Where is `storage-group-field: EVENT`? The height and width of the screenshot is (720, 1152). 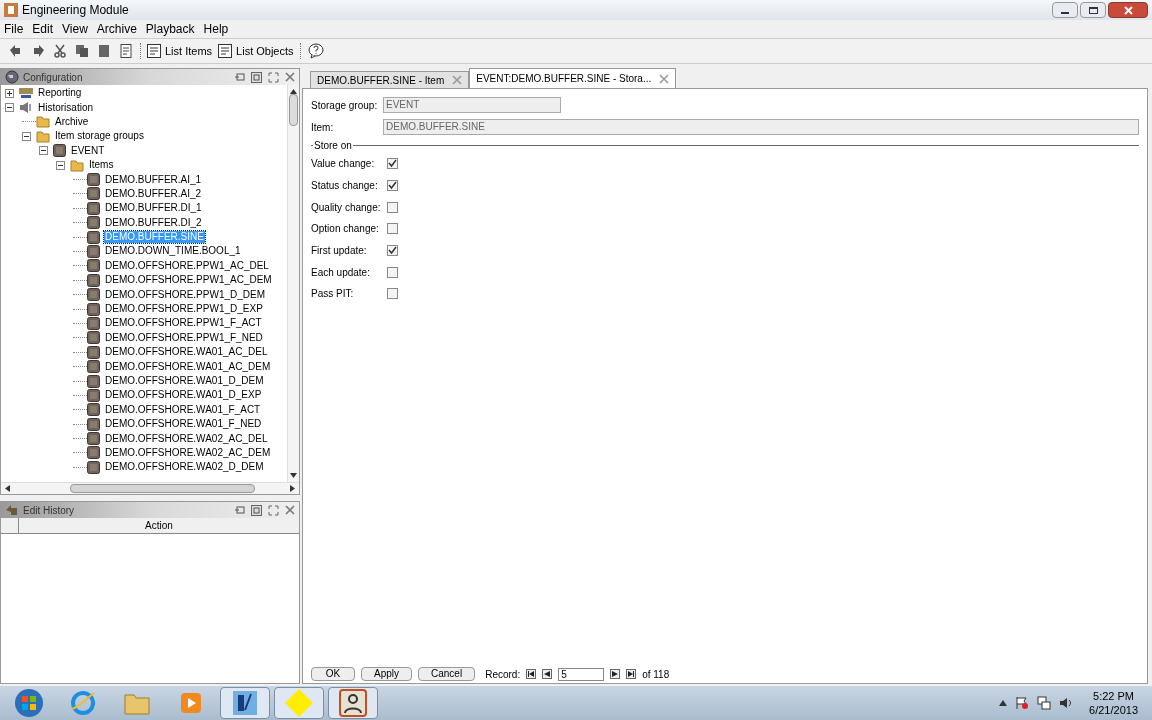
storage-group-field: EVENT is located at coordinates (472, 105).